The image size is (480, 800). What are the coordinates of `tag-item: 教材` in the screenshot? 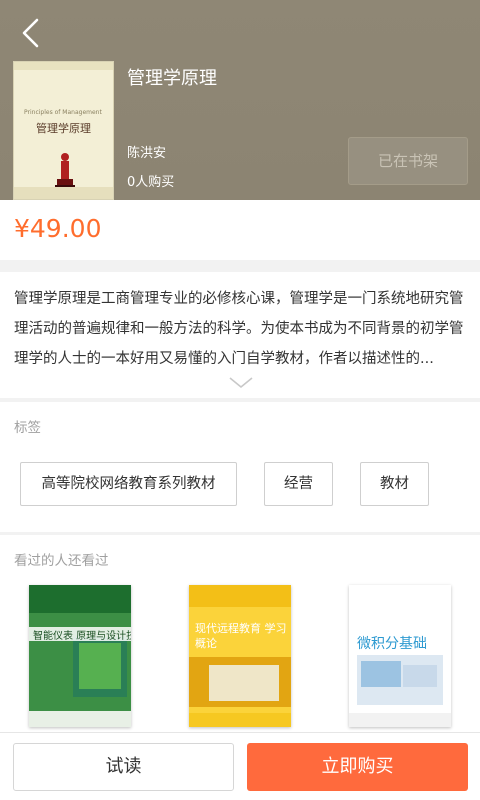 It's located at (394, 484).